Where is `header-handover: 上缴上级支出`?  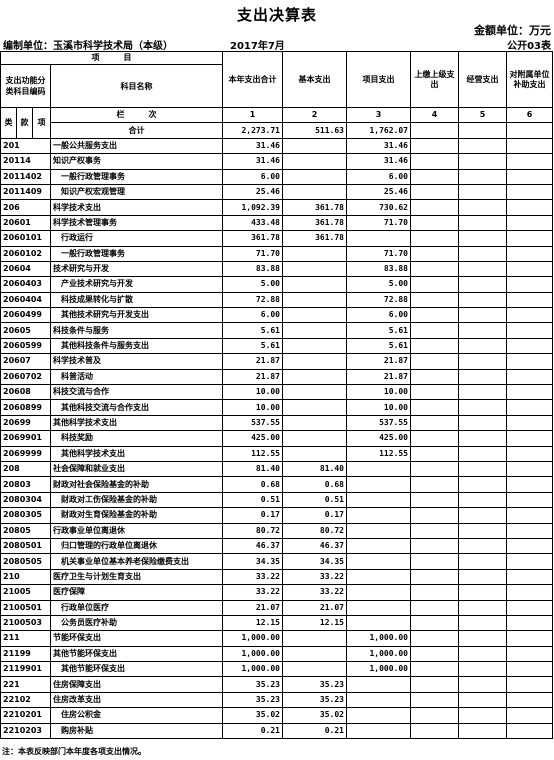 header-handover: 上缴上级支出 is located at coordinates (434, 79).